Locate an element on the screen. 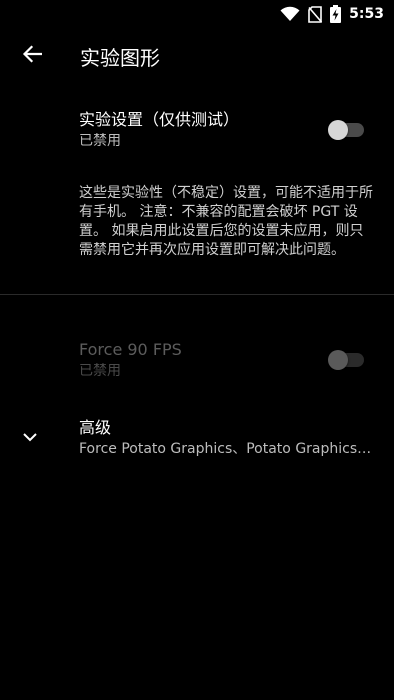 Image resolution: width=394 pixels, height=700 pixels. wifi-icon is located at coordinates (290, 14).